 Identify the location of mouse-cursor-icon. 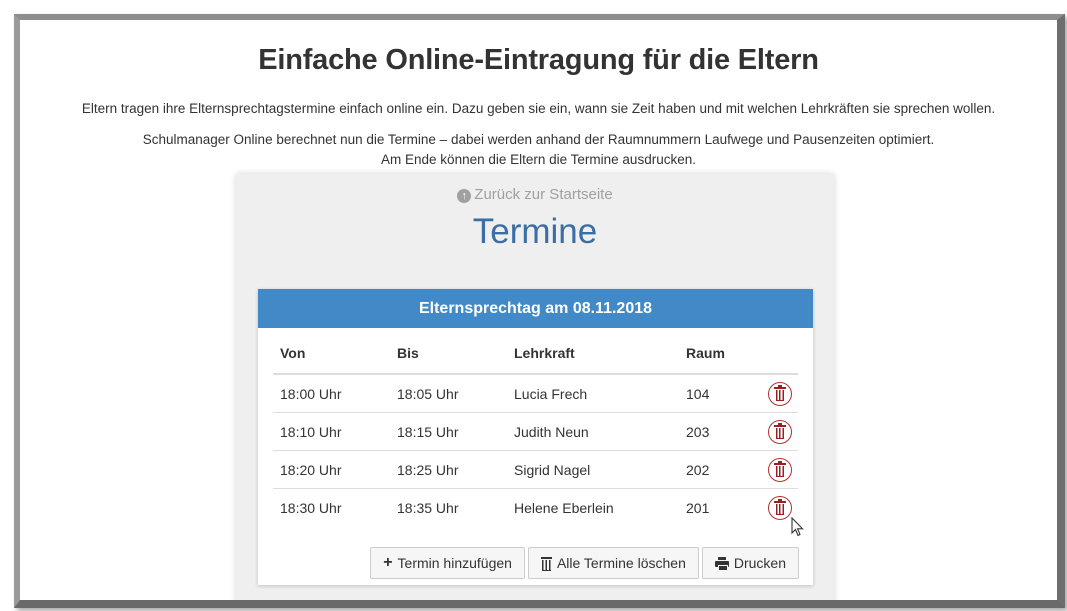
(797, 527).